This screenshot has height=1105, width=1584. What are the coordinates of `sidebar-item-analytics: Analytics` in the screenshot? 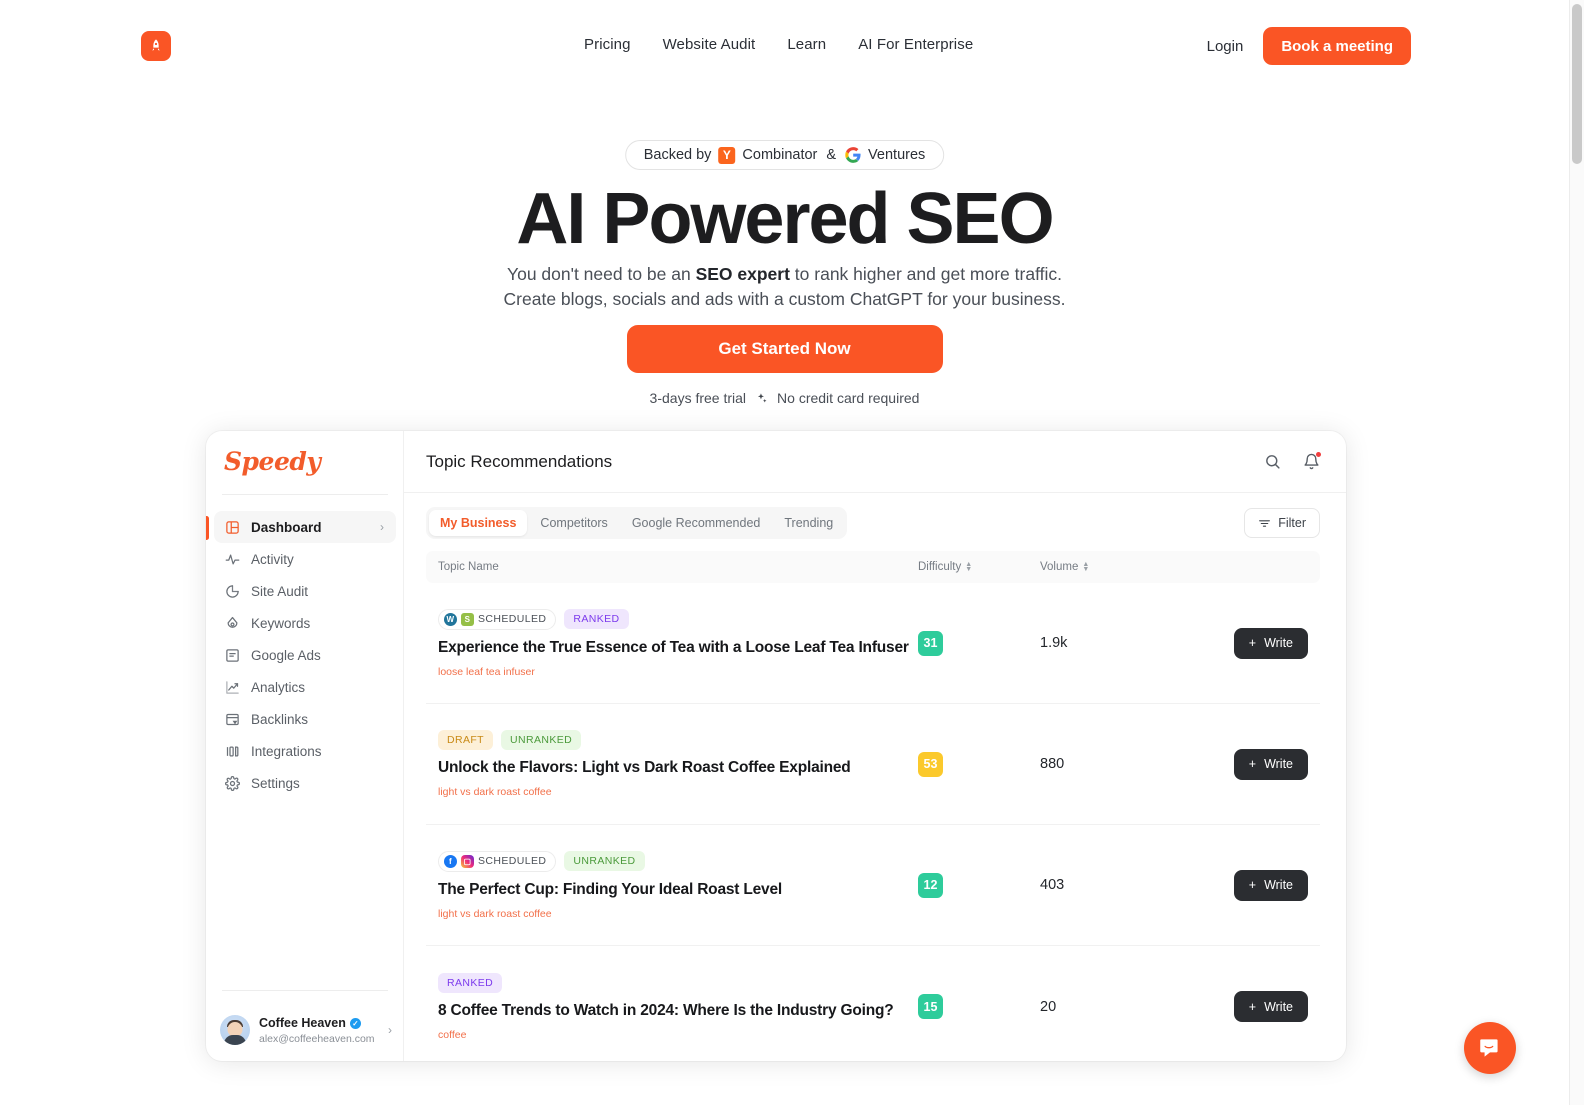 It's located at (305, 687).